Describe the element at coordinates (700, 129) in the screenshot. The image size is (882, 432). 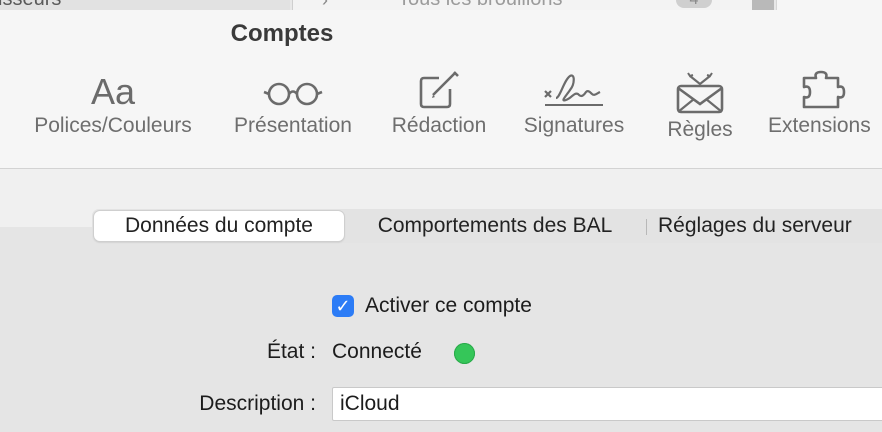
I see `toolbar-item-label: Règles` at that location.